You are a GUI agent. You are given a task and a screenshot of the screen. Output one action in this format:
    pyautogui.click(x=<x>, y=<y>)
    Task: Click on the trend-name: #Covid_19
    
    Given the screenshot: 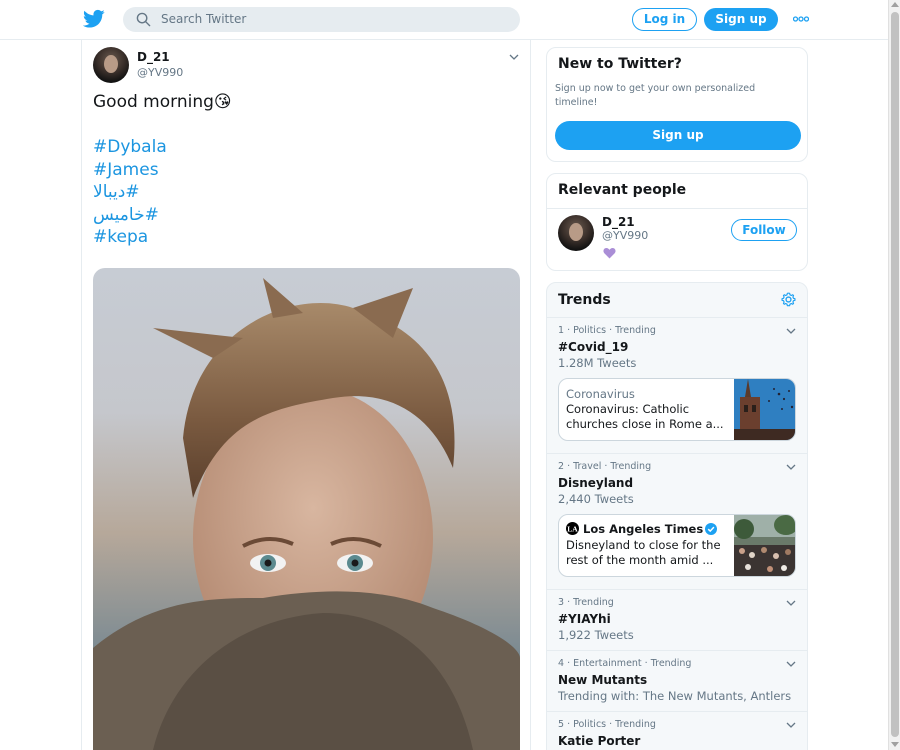 What is the action you would take?
    pyautogui.click(x=593, y=347)
    